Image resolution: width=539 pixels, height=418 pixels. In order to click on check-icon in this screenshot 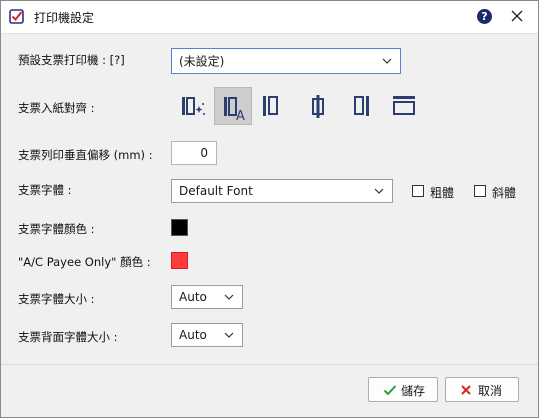, I will do `click(390, 390)`.